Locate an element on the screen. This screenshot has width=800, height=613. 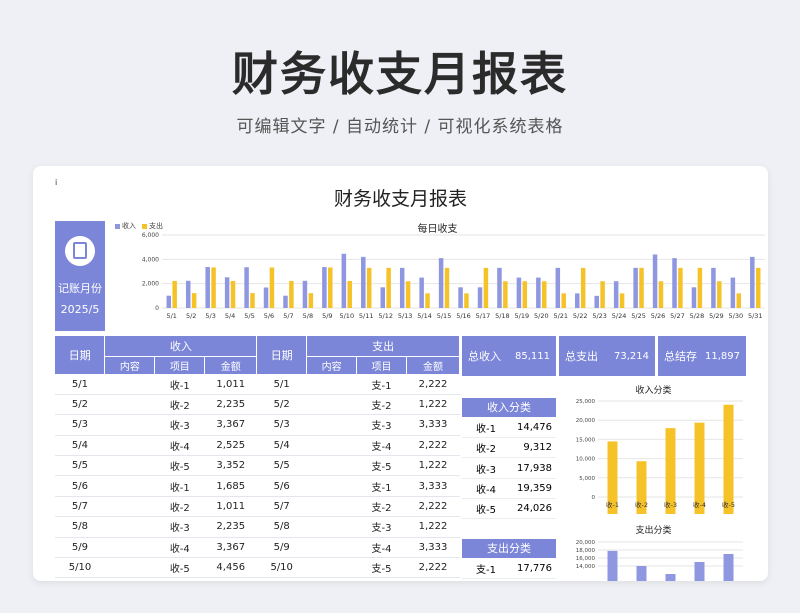
table-row: 5/5 收-5 3,352 5/5 支-5 1,222 is located at coordinates (257, 466).